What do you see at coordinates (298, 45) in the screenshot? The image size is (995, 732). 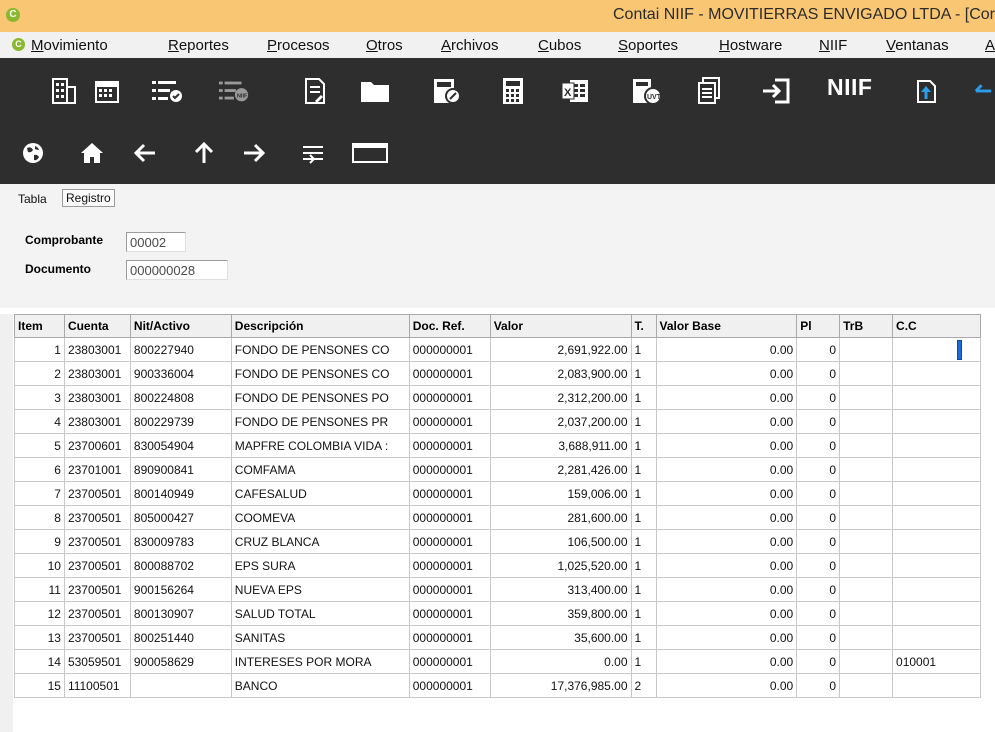 I see `menu-procesos: Procesos` at bounding box center [298, 45].